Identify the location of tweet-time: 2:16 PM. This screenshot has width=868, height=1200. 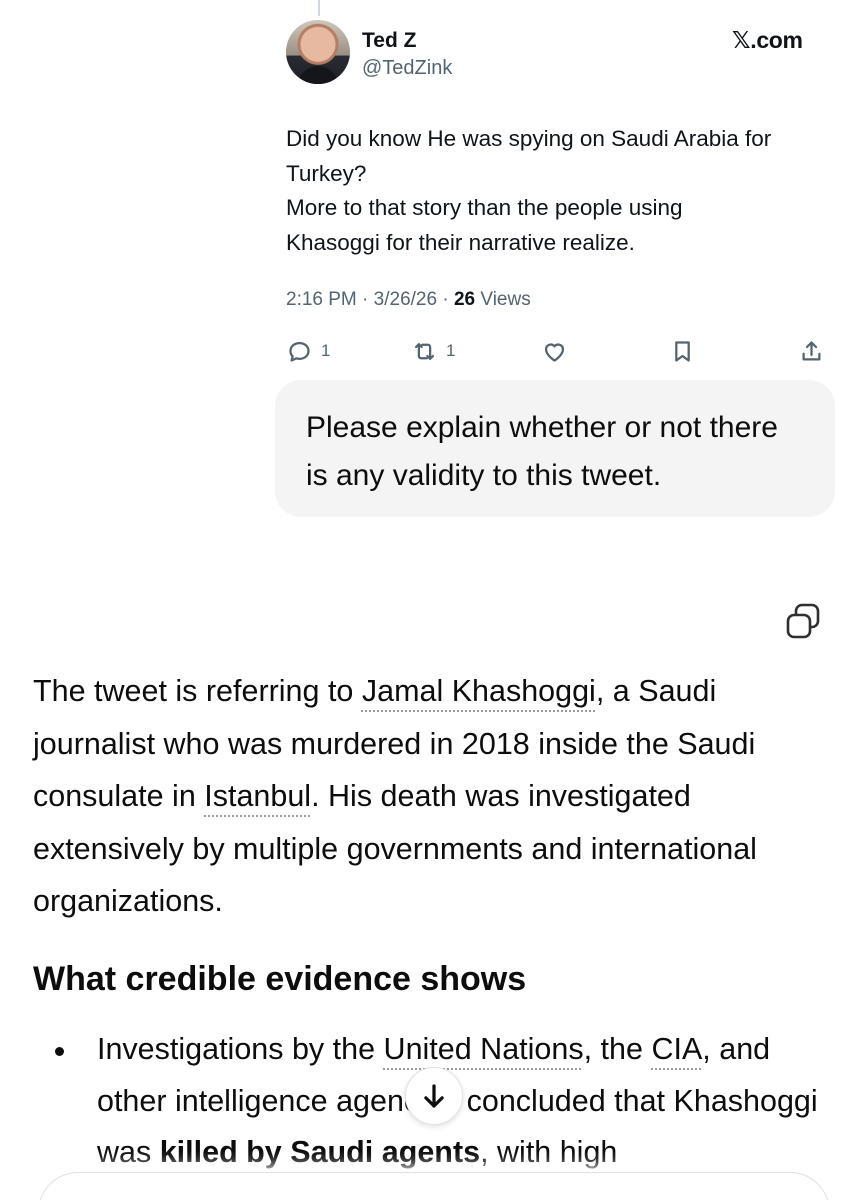
(321, 299).